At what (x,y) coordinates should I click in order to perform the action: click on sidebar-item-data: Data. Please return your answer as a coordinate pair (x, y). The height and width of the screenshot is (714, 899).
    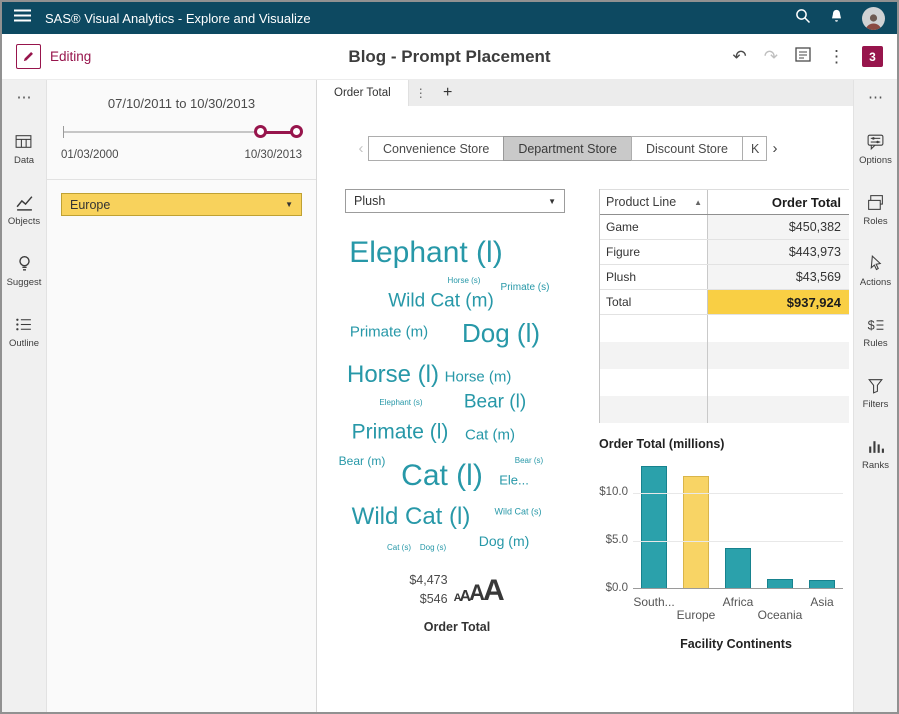
    Looking at the image, I should click on (24, 149).